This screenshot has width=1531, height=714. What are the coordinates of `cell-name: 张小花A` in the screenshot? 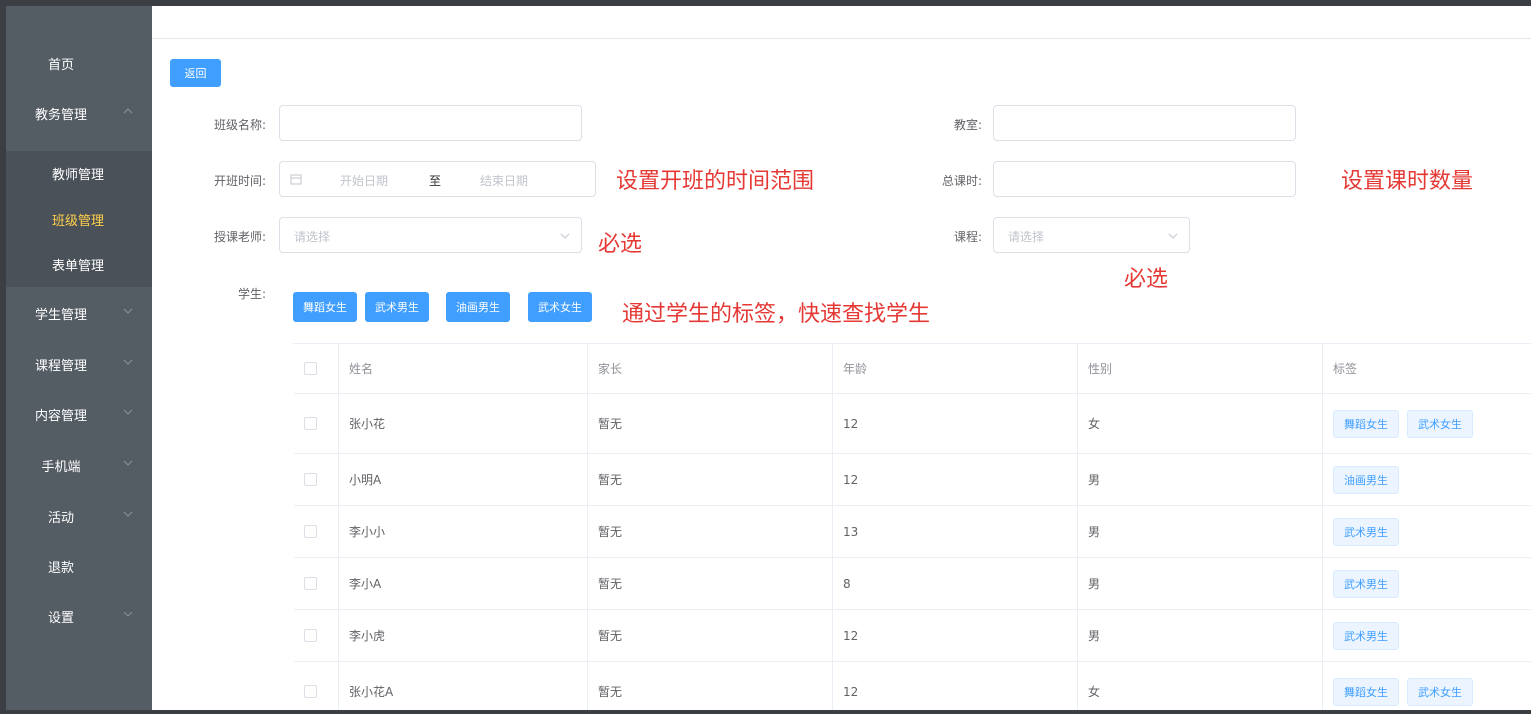 It's located at (463, 686).